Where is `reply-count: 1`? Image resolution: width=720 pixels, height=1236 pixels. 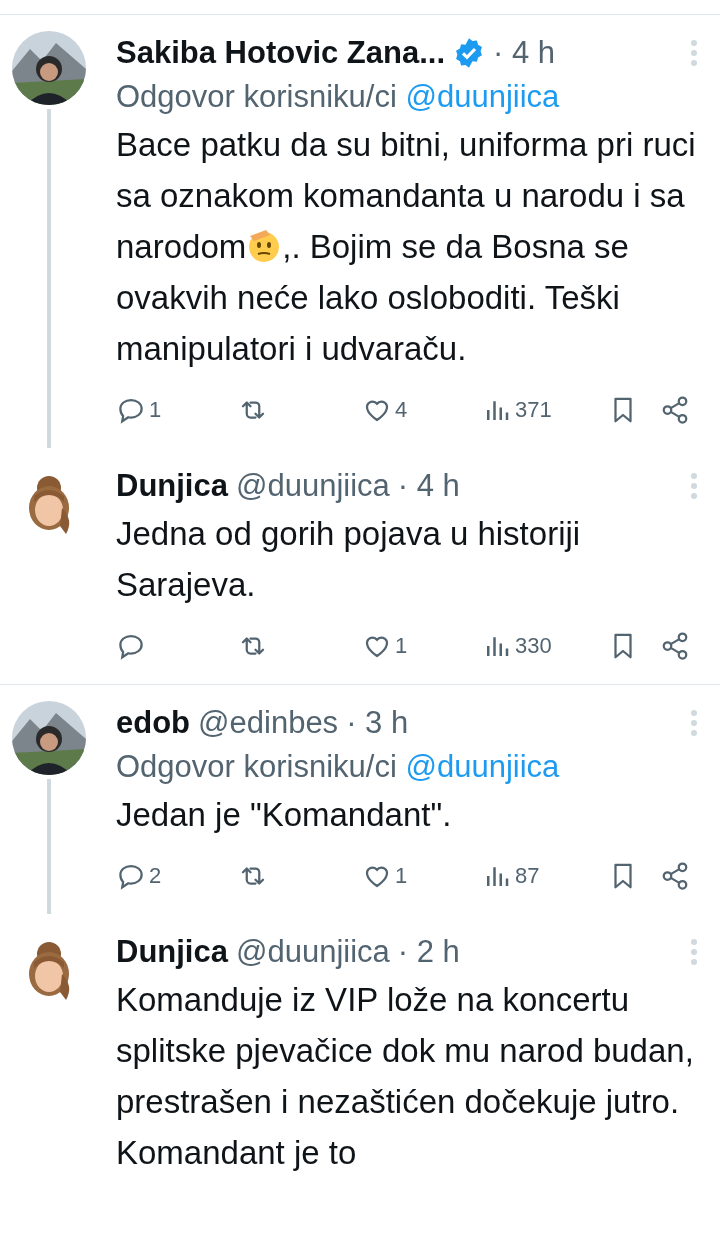 reply-count: 1 is located at coordinates (155, 410).